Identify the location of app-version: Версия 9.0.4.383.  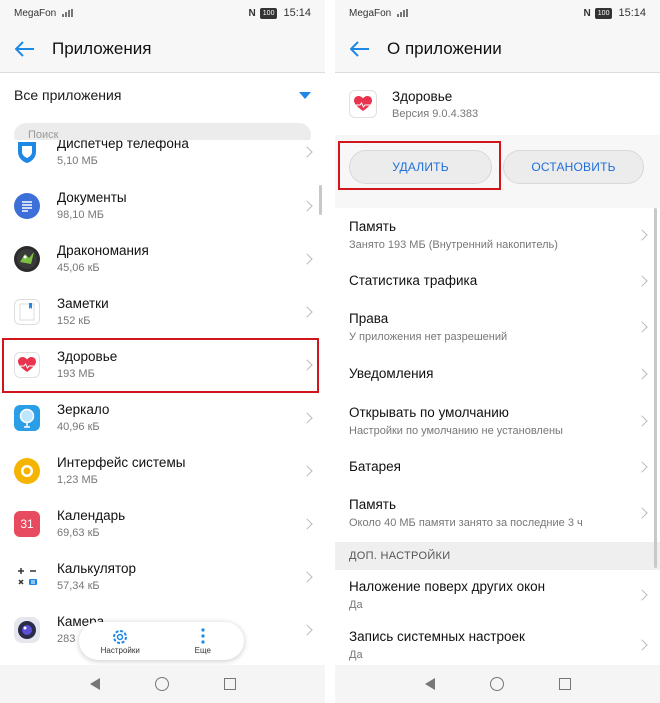
(435, 113).